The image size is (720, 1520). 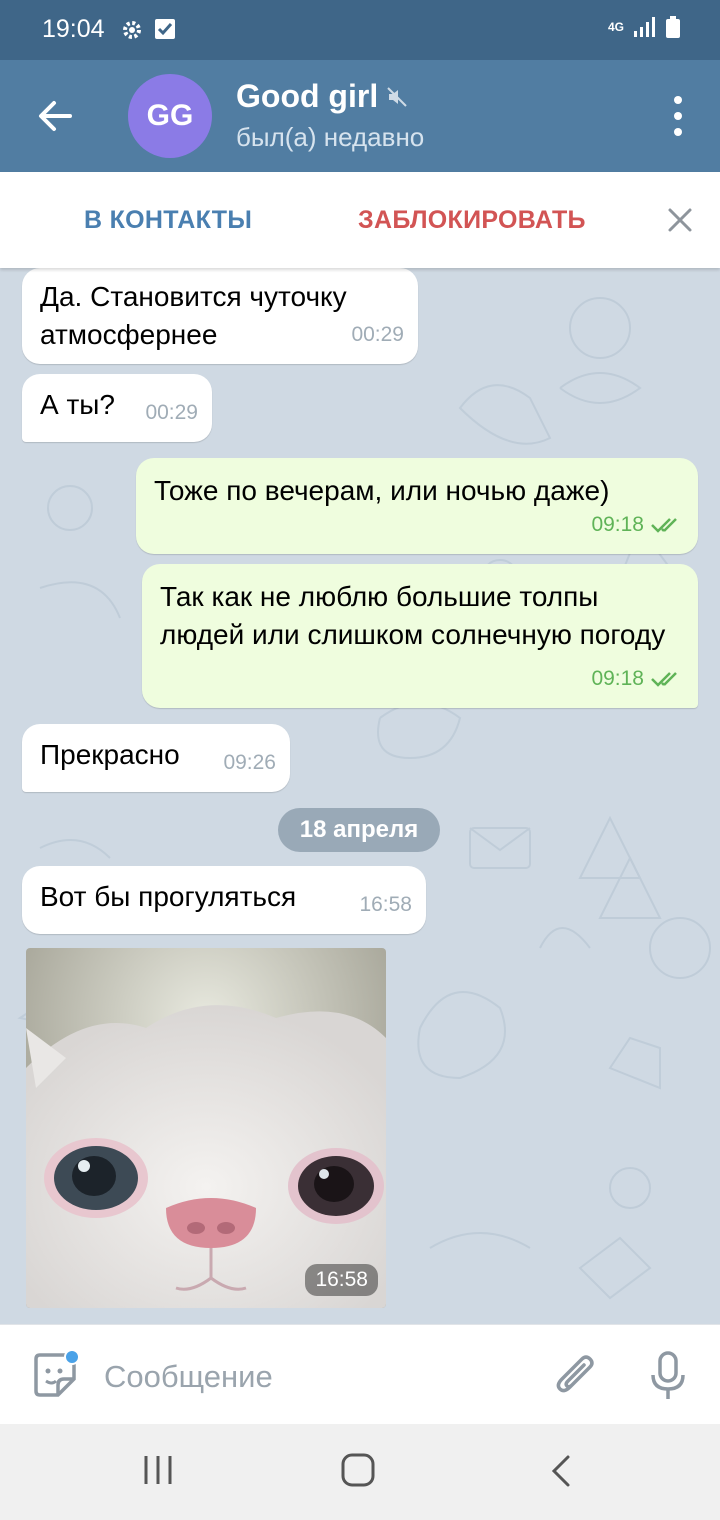 I want to click on add-to-contacts-button: В КОНТАКТЫ, so click(x=168, y=220).